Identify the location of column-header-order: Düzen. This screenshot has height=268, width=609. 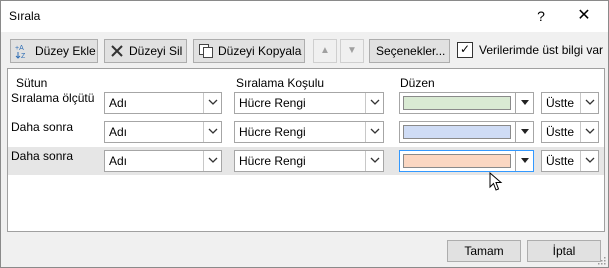
(417, 83).